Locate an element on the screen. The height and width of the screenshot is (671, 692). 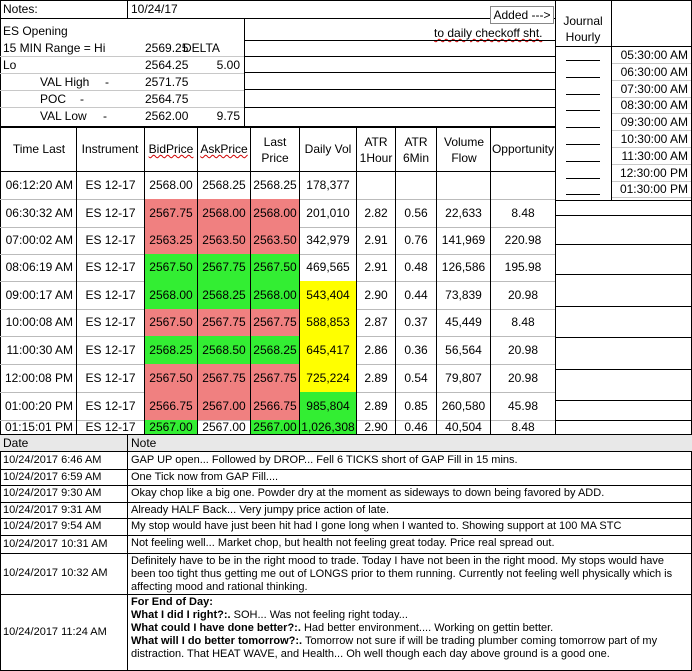
note-date: 10/24/2017 6:46 AM is located at coordinates (52, 460).